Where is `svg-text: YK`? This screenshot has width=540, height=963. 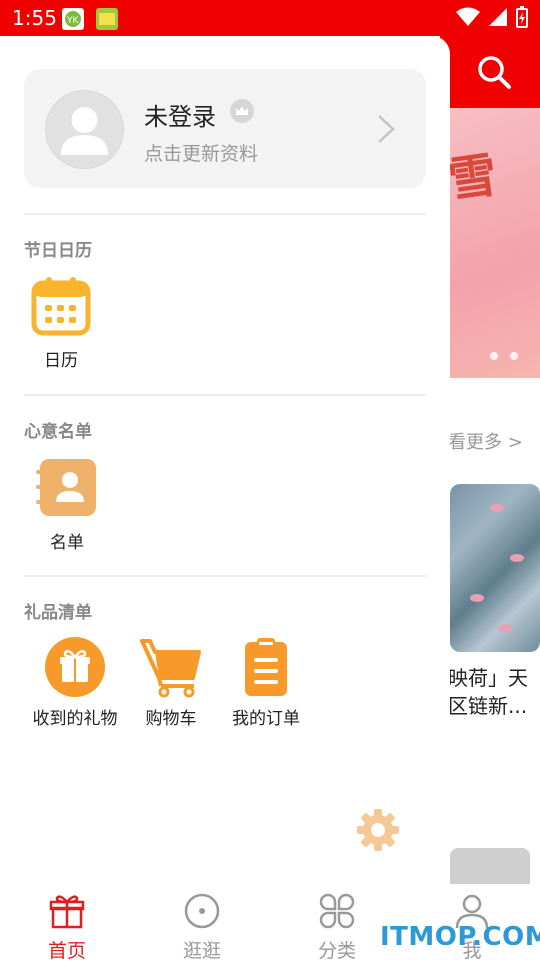 svg-text: YK is located at coordinates (72, 21).